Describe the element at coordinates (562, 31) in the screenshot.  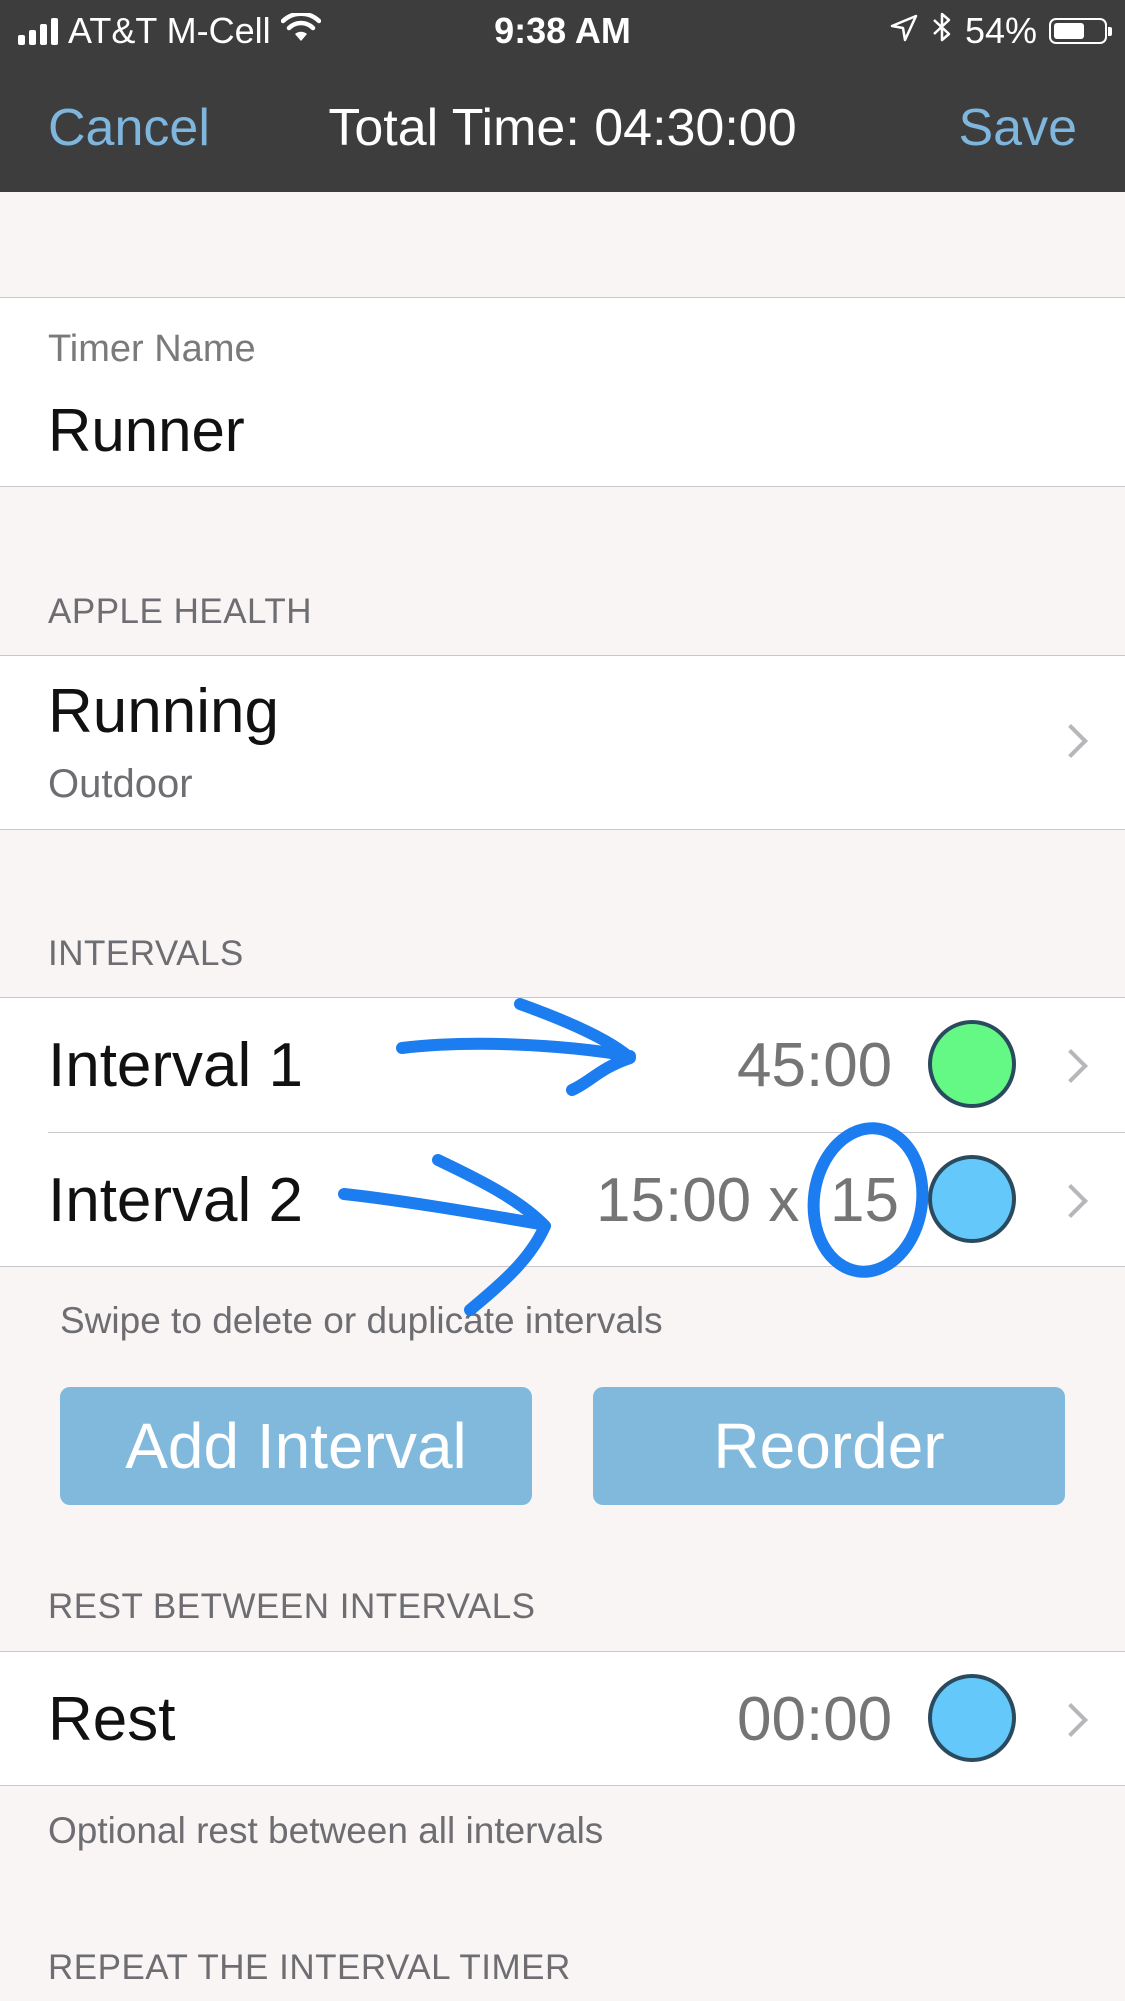
I see `status-bar: AT&T M-Cell 9:38 AM 54%` at that location.